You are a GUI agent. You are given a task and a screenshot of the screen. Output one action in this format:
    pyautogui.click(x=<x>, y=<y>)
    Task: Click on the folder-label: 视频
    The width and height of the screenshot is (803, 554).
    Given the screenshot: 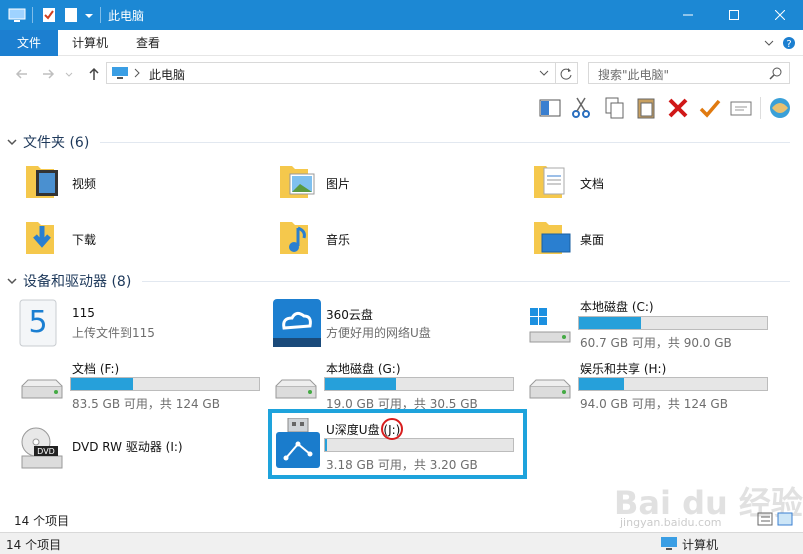 What is the action you would take?
    pyautogui.click(x=84, y=184)
    